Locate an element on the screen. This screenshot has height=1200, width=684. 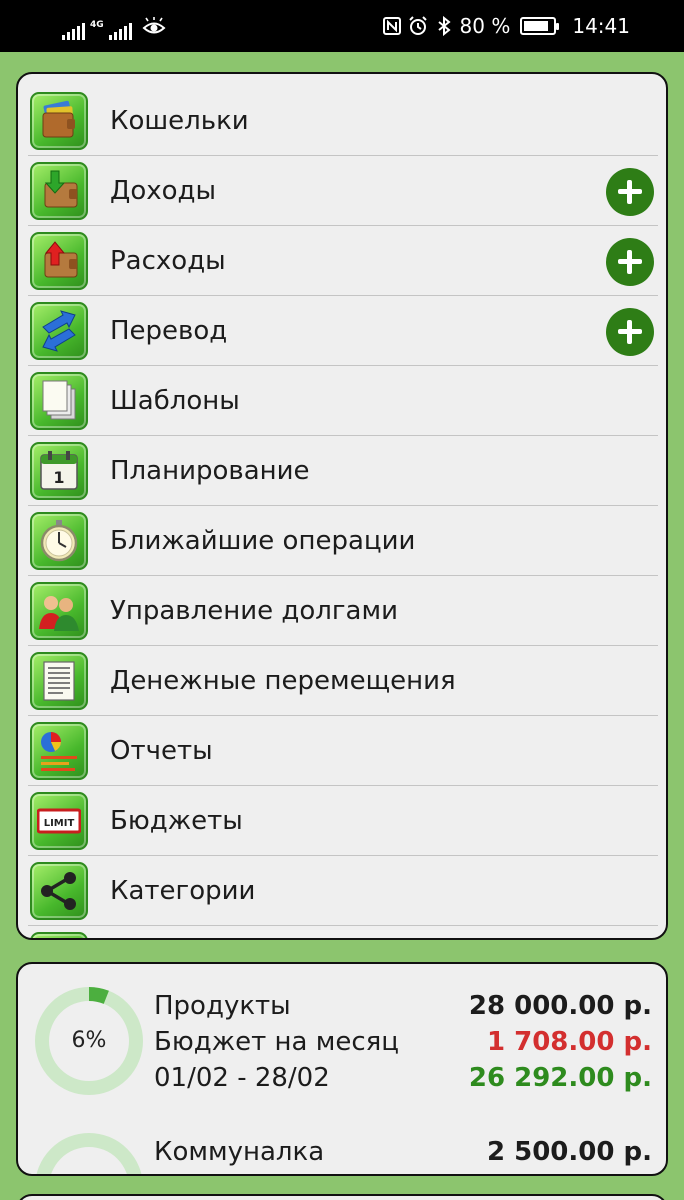
budget-amount: 28 000.00 р. is located at coordinates (560, 1006).